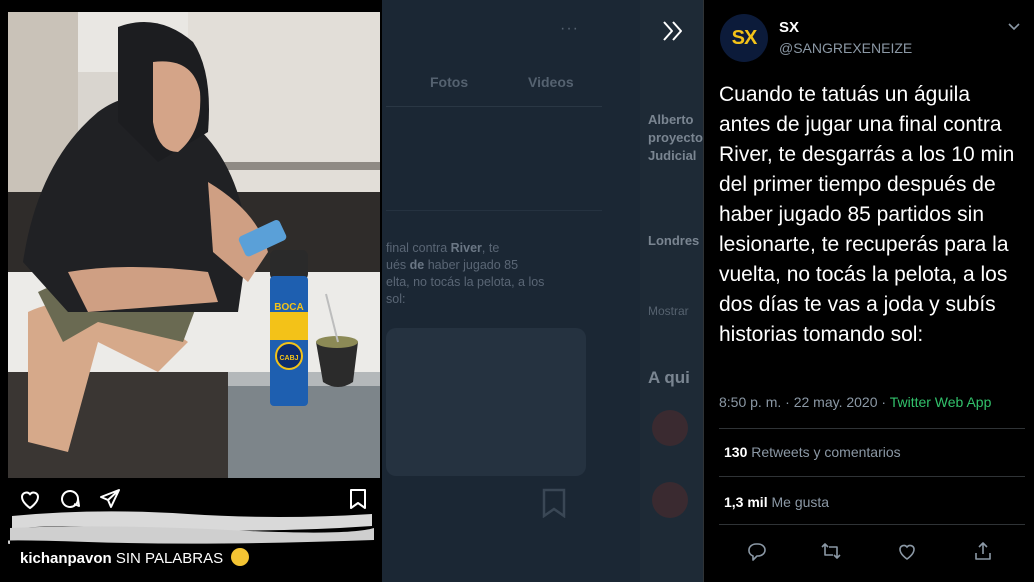 This screenshot has width=1034, height=582. Describe the element at coordinates (676, 155) in the screenshot. I see `trend-item: Judicial` at that location.